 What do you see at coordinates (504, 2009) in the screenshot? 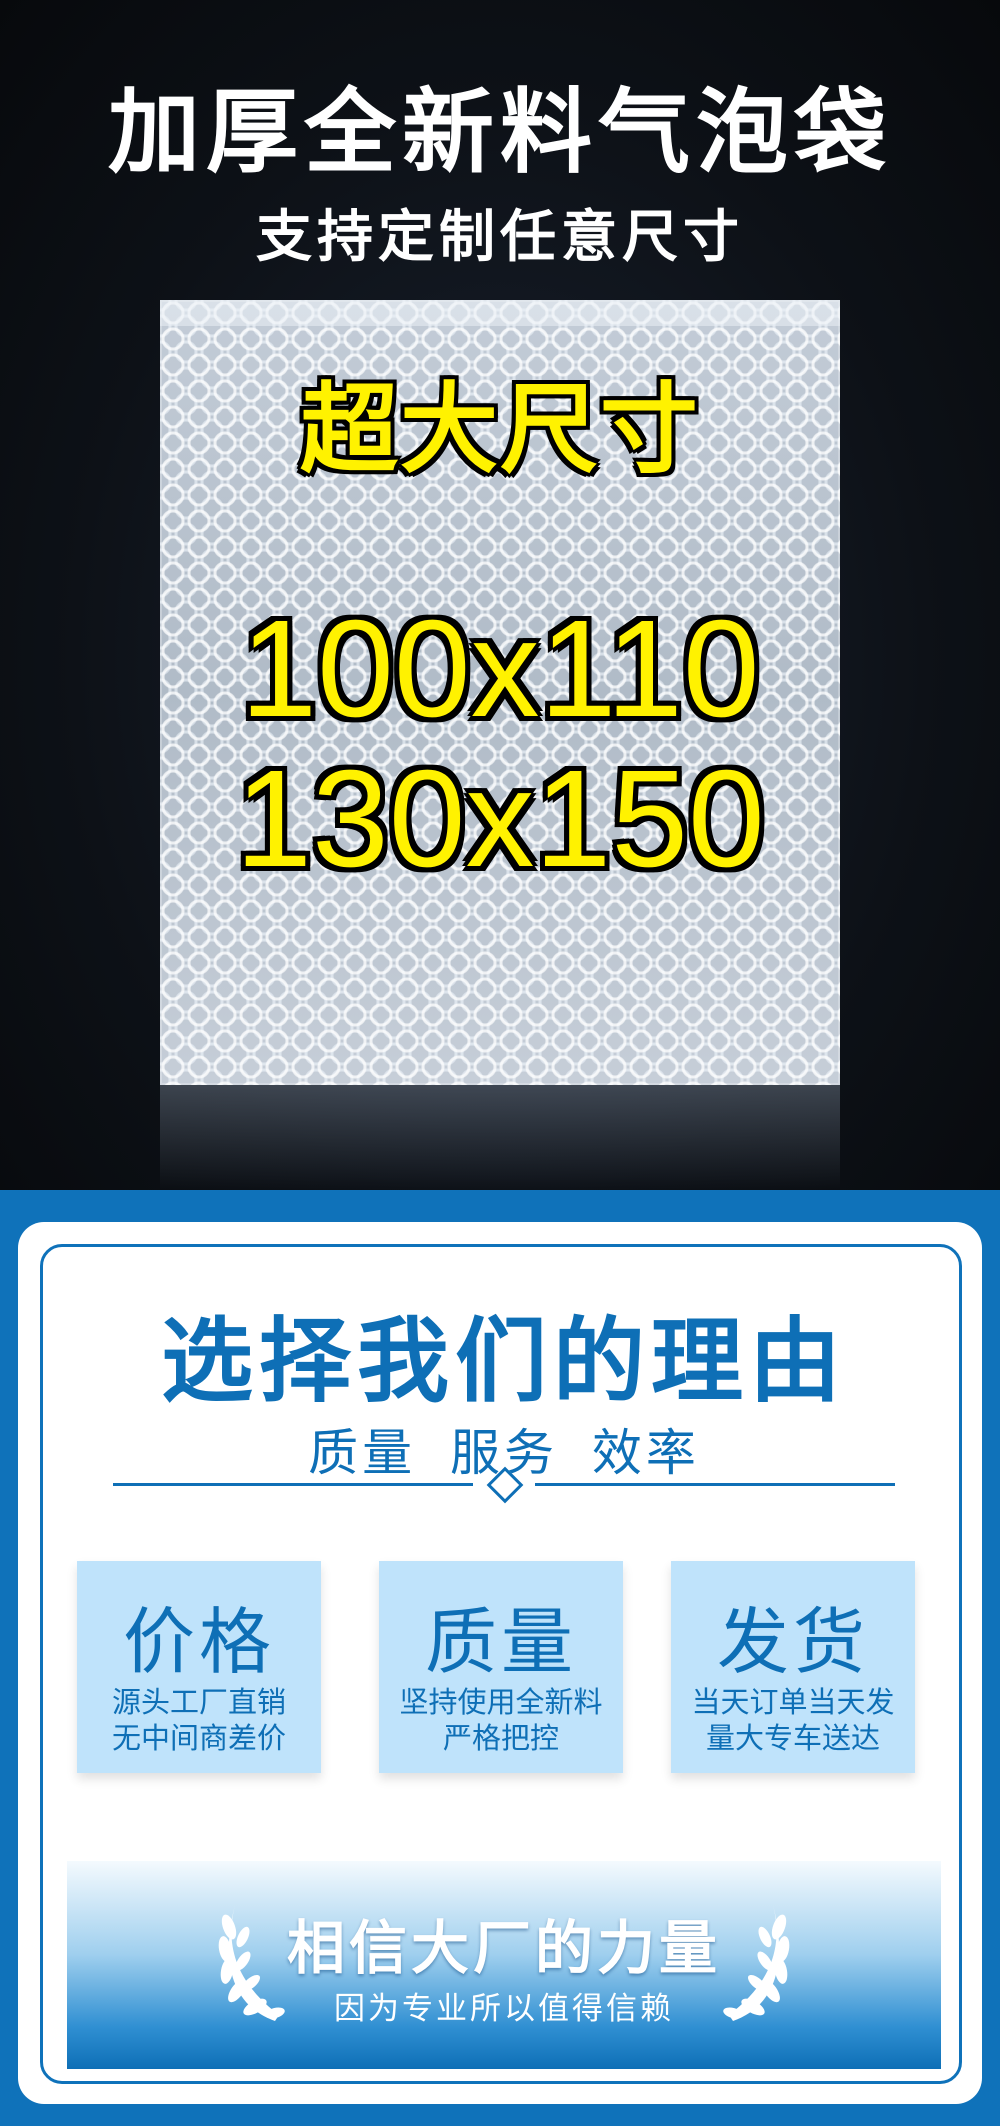
I see `banner-subtitle: 因为专业所以值得信赖` at bounding box center [504, 2009].